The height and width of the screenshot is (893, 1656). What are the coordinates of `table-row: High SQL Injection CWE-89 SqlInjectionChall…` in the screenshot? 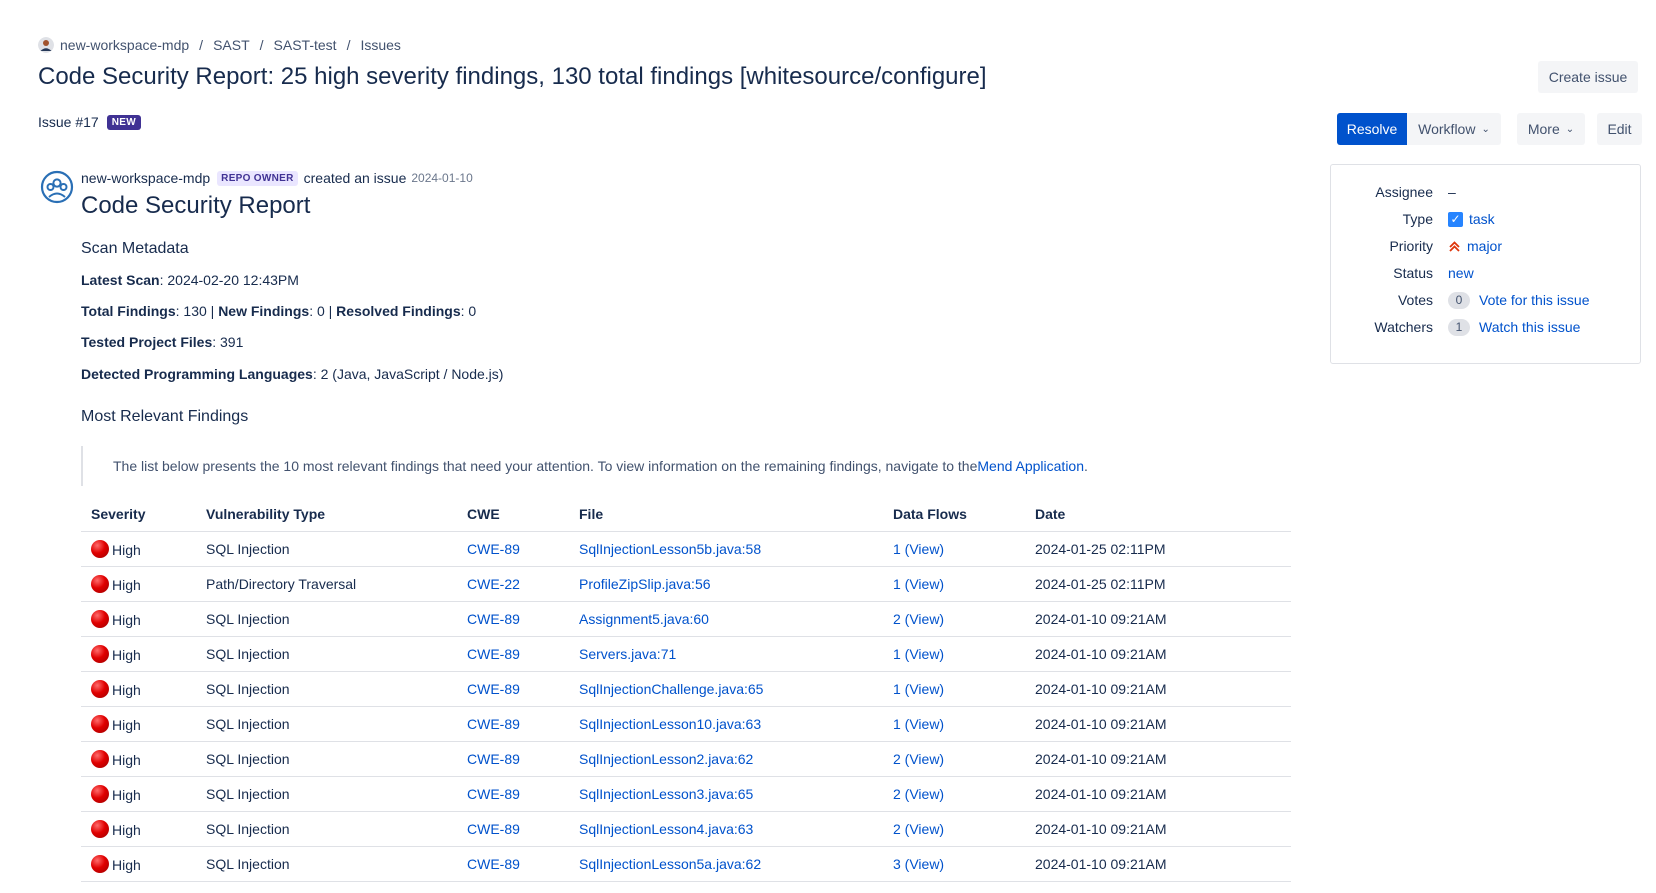 It's located at (686, 689).